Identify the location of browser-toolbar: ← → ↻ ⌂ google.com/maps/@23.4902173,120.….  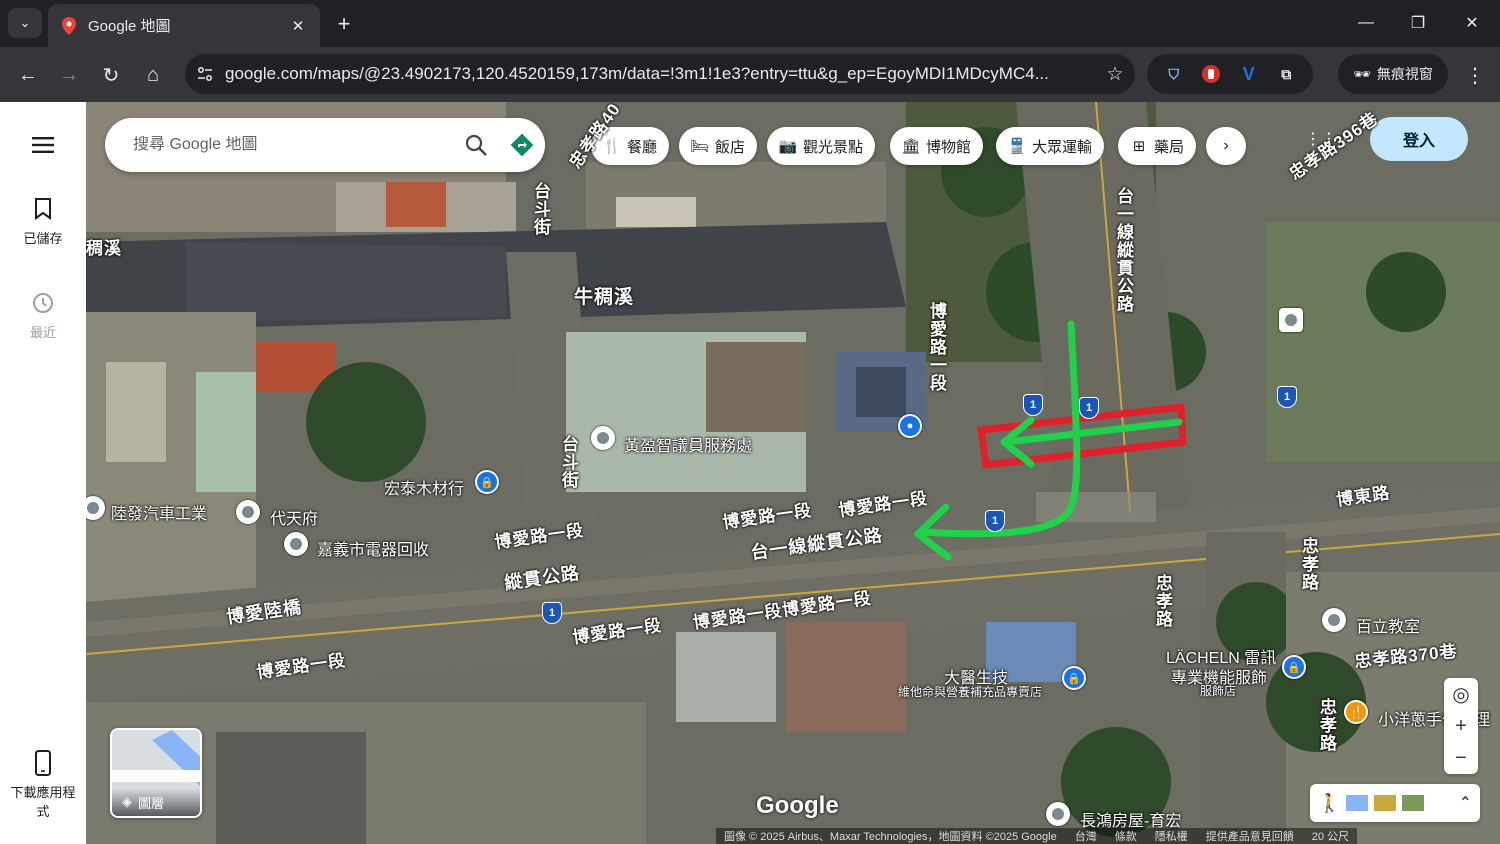
(750, 74).